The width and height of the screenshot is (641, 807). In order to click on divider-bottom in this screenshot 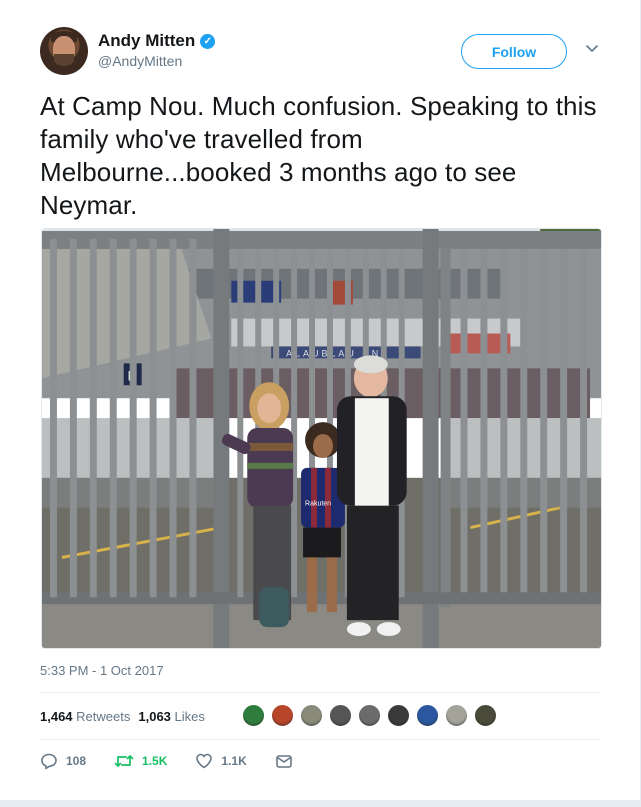, I will do `click(320, 739)`.